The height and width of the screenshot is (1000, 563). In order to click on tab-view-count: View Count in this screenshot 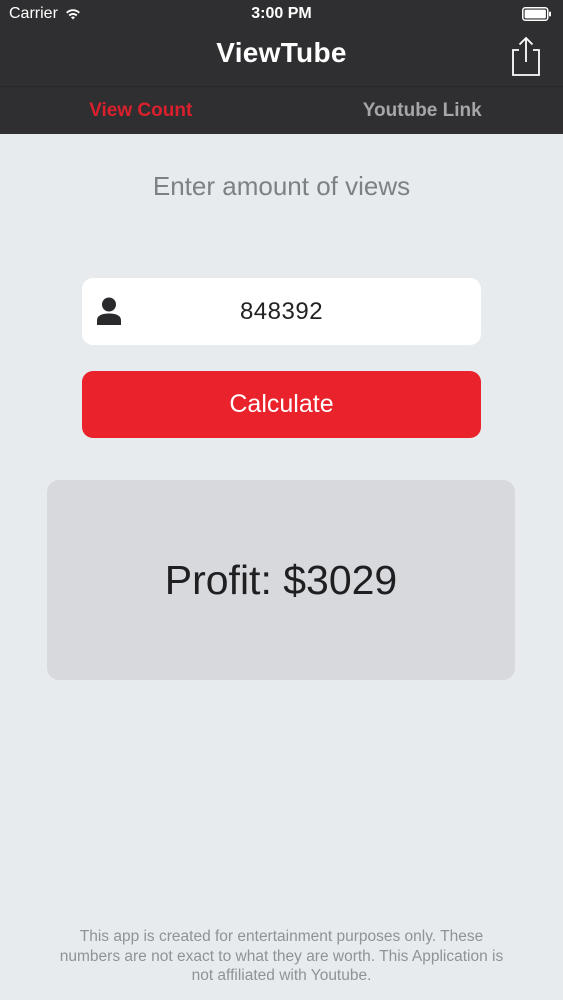, I will do `click(141, 110)`.